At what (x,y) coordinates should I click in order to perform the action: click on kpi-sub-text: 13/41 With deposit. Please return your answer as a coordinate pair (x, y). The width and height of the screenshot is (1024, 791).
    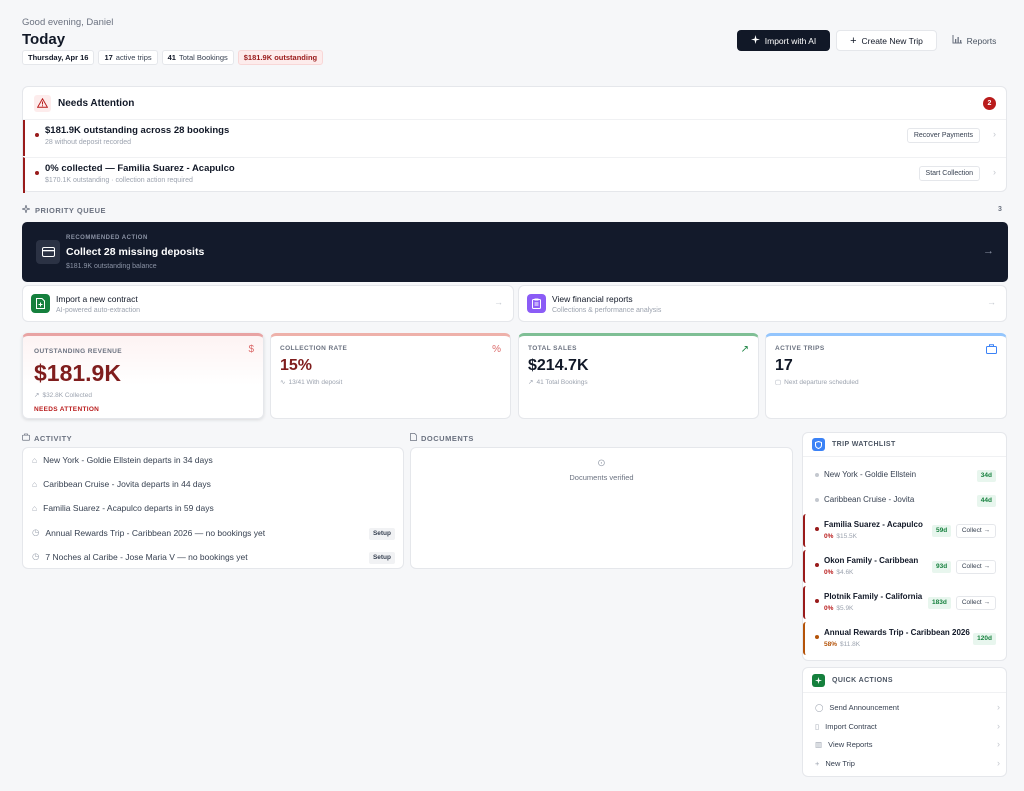
    Looking at the image, I should click on (315, 382).